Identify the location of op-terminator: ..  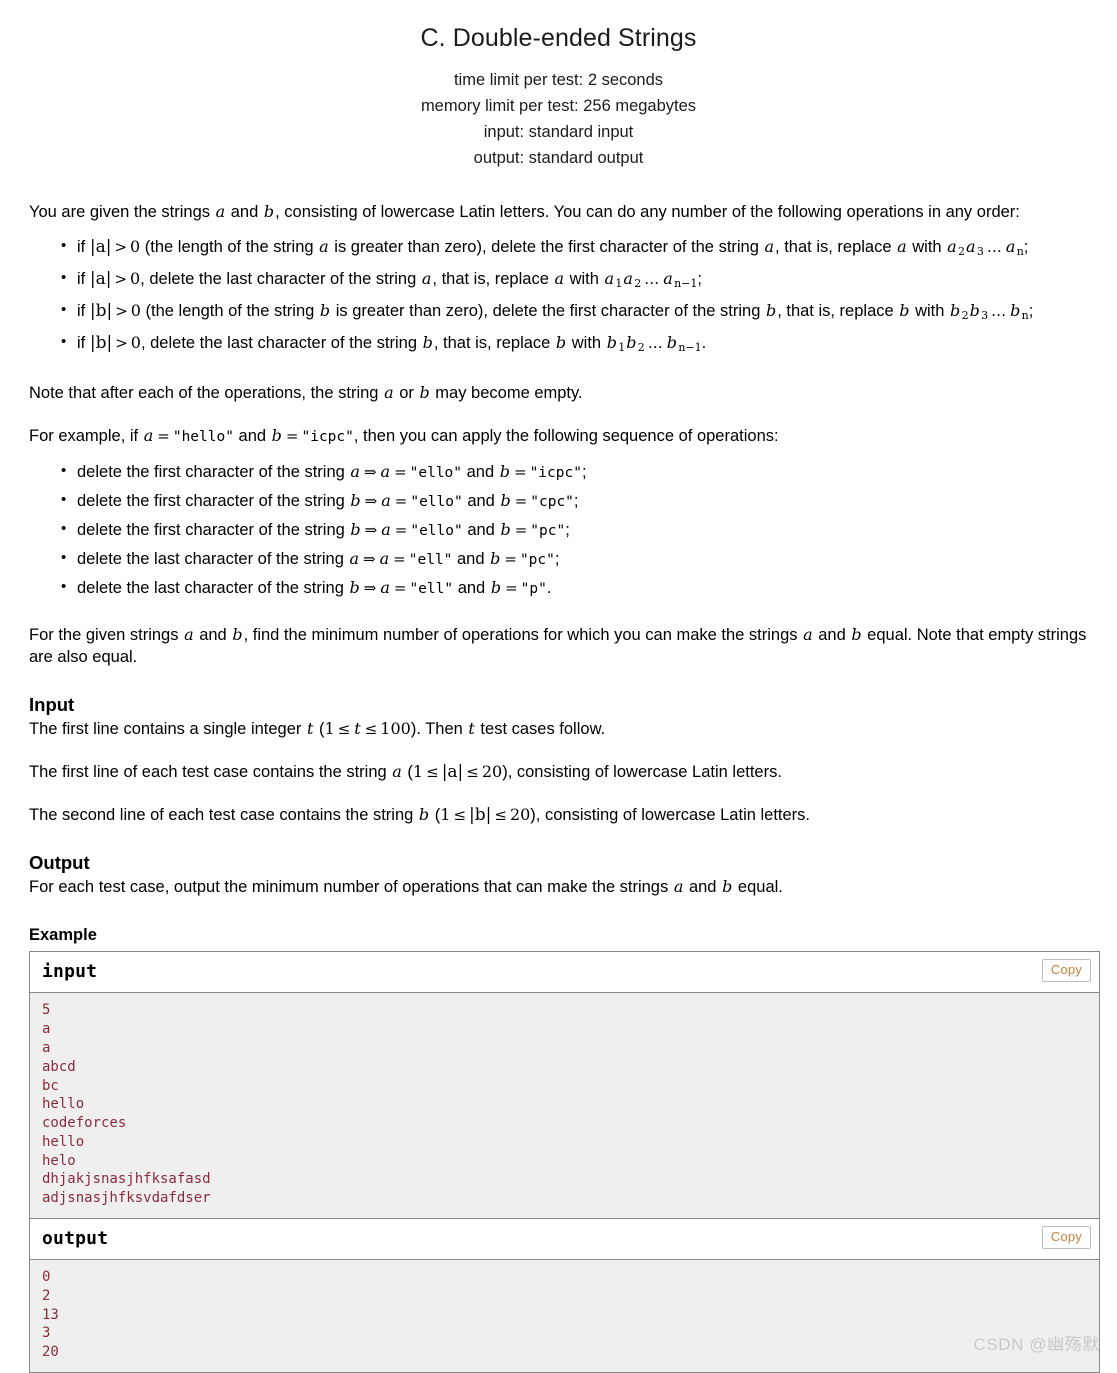
(704, 343).